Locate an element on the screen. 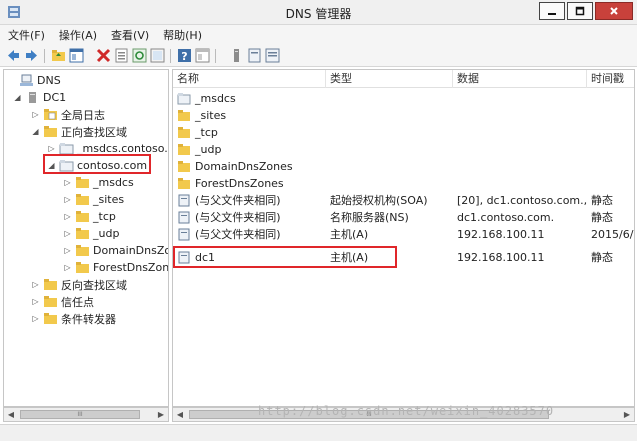 The height and width of the screenshot is (441, 637). tree-item-global-logs: ▷ 全局日志 is located at coordinates (67, 114).